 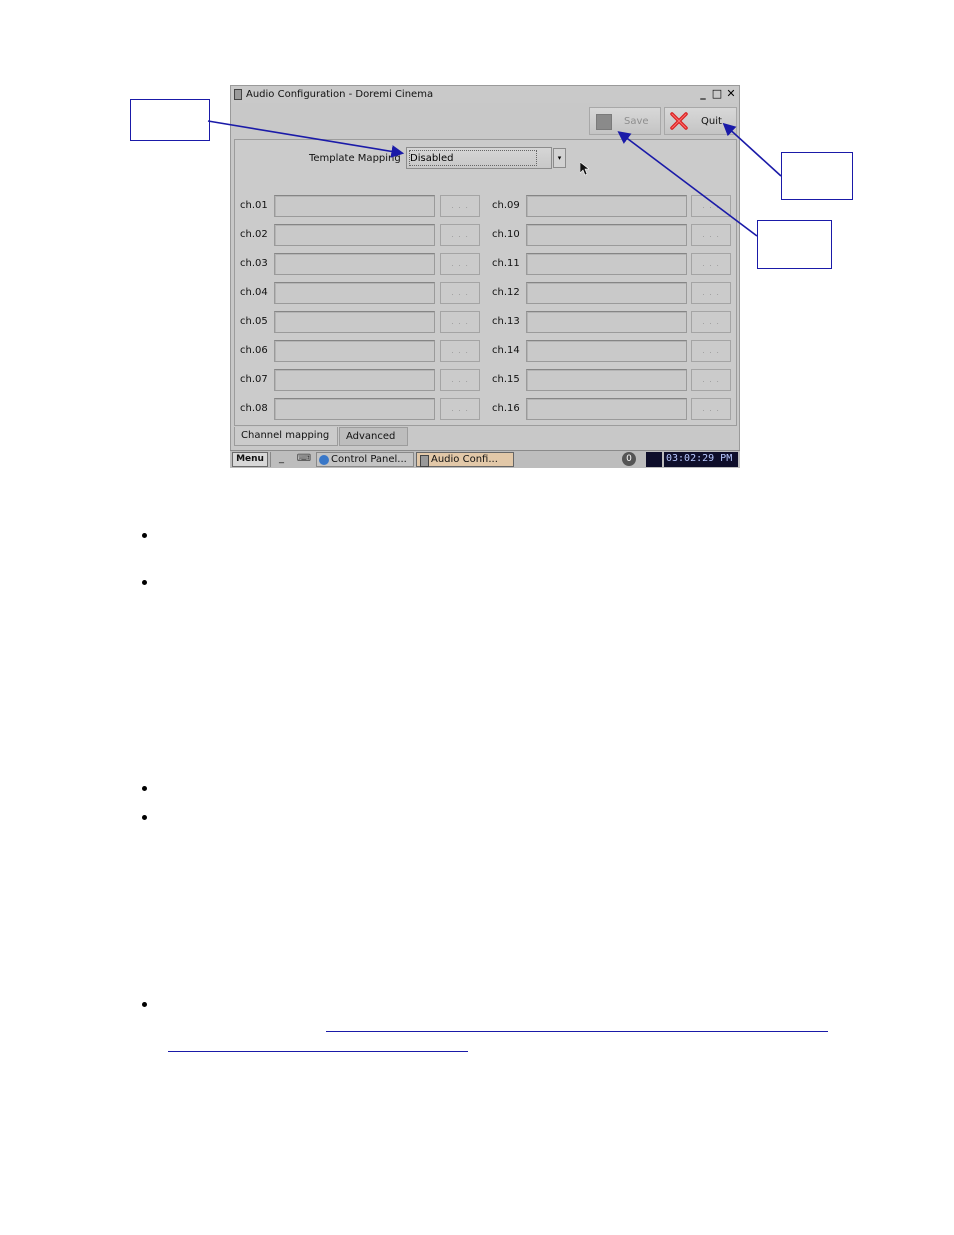 I want to click on callout-arrows, so click(x=494, y=178).